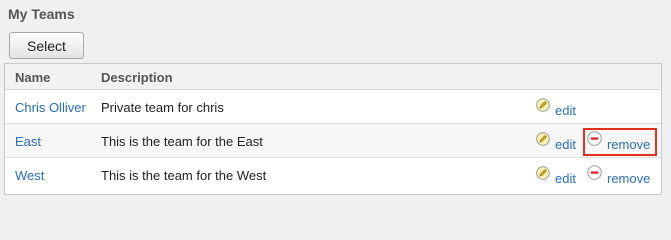 The image size is (671, 240). Describe the element at coordinates (46, 45) in the screenshot. I see `select-button: Select` at that location.